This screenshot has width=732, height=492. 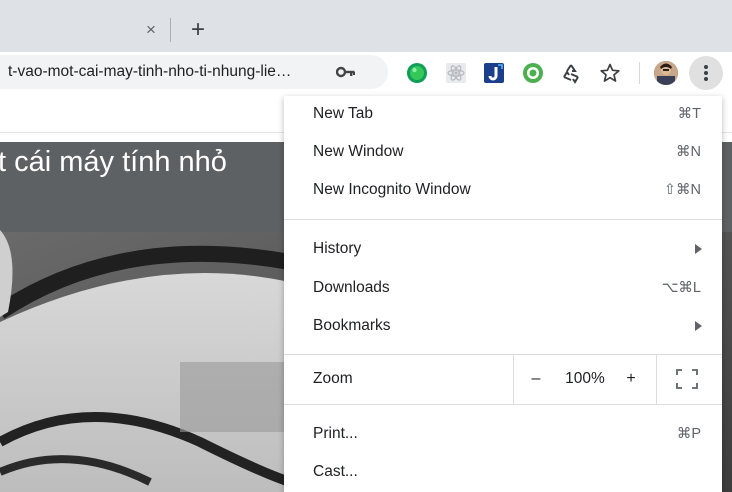 I want to click on menu-item-new-tab: New Tab ⌘T, so click(x=503, y=114).